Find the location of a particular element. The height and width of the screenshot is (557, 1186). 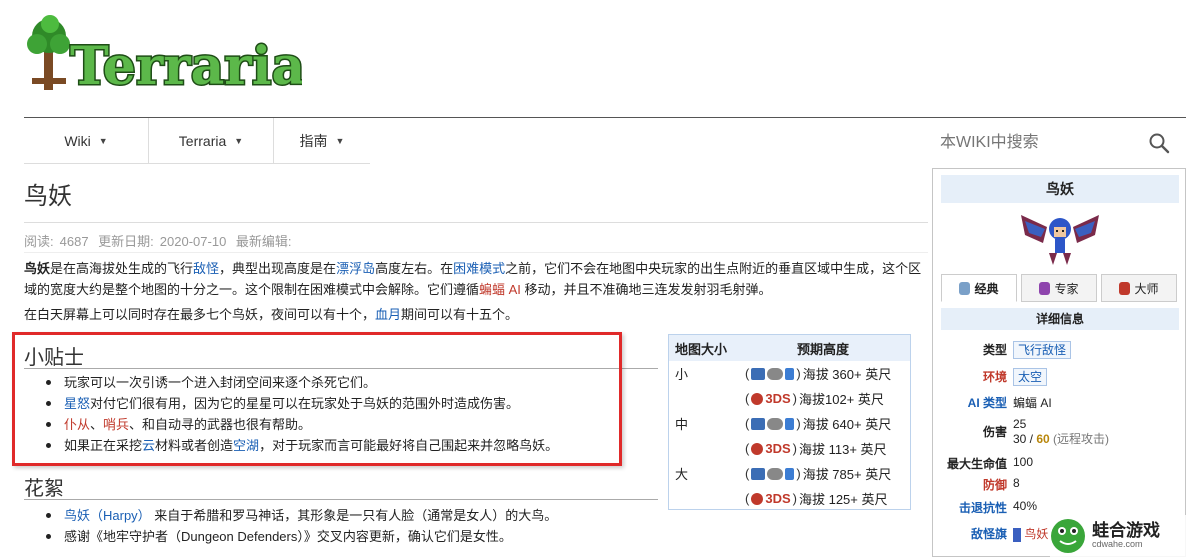

height-value: () 海拔 360+ 英尺 is located at coordinates (827, 373).